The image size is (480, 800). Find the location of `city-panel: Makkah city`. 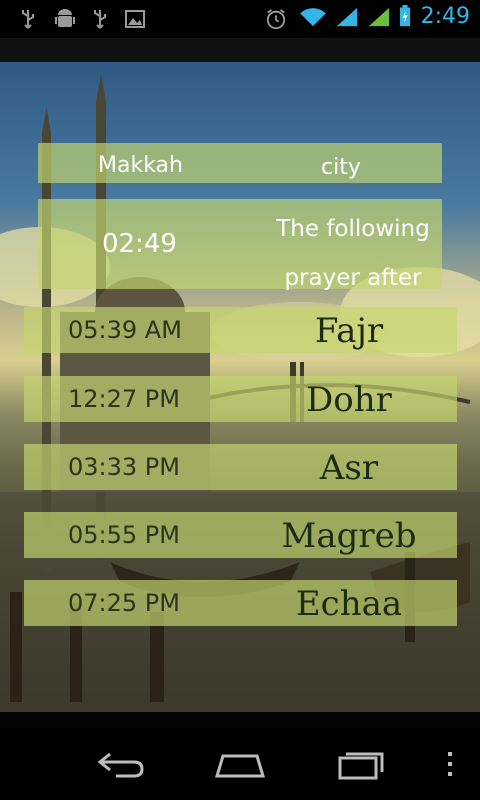

city-panel: Makkah city is located at coordinates (240, 163).